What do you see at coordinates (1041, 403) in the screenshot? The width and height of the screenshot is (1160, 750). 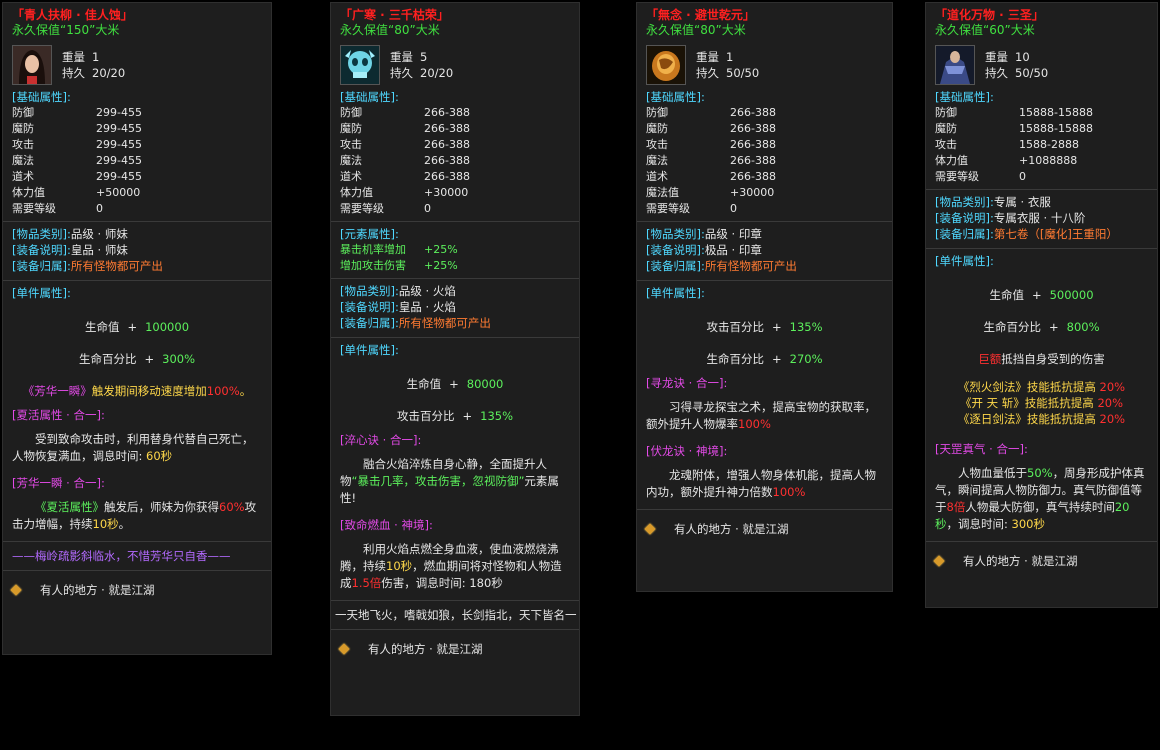 I see `resist-row: 《开 天 斩》技能抵抗提高 20%` at bounding box center [1041, 403].